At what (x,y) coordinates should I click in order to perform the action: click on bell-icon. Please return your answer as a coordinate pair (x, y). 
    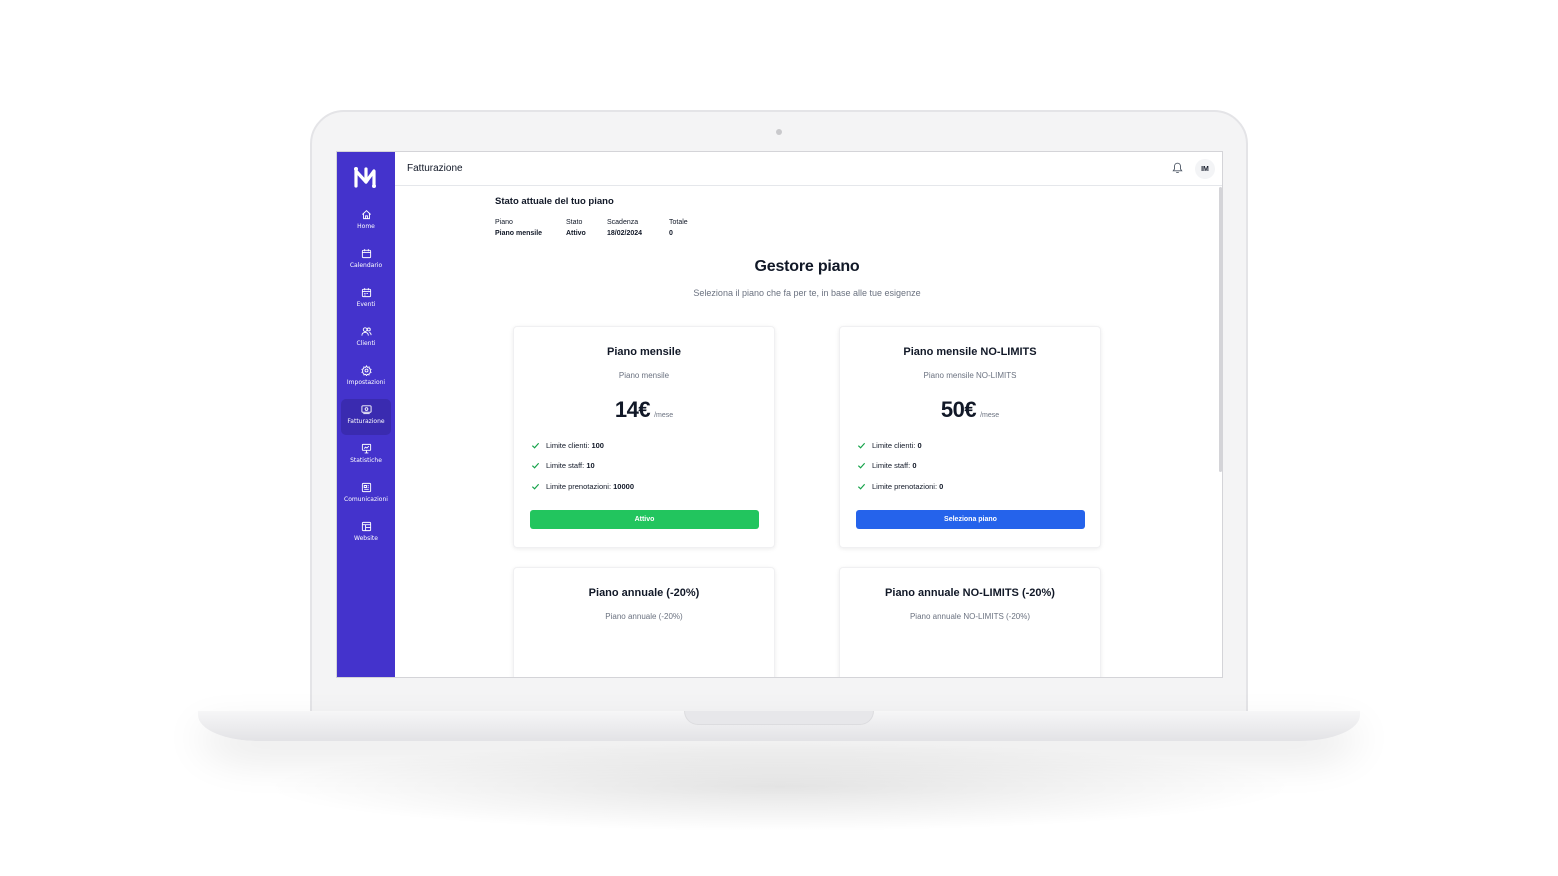
    Looking at the image, I should click on (1177, 168).